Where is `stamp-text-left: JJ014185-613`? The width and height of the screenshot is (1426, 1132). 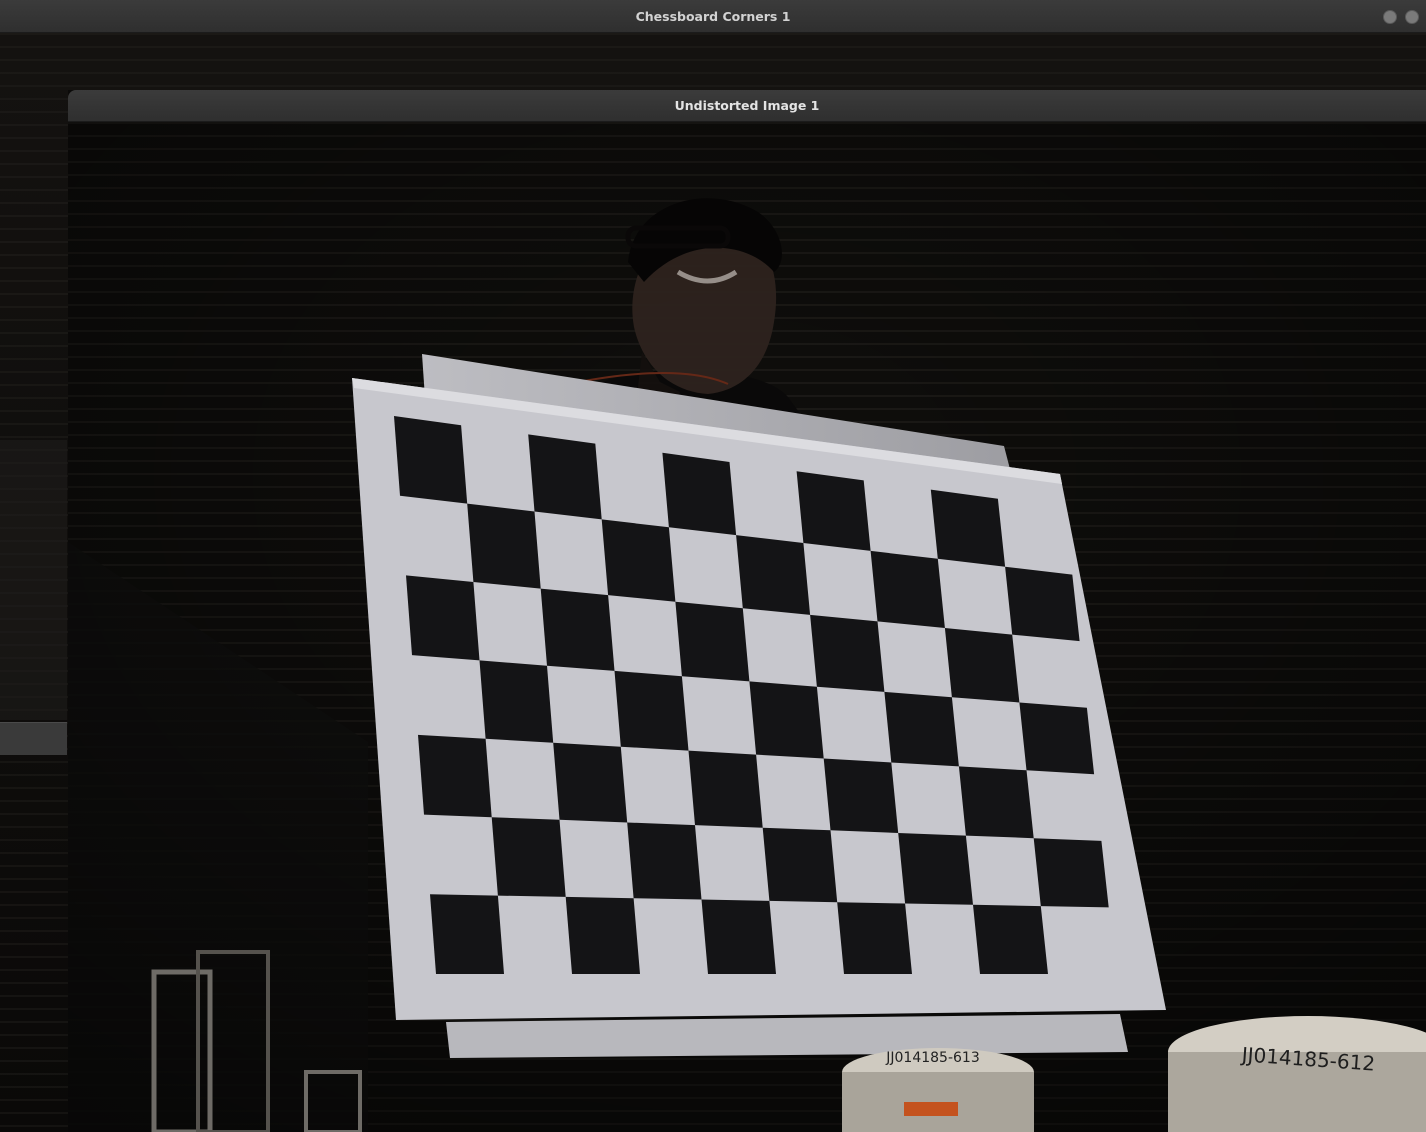
stamp-text-left: JJ014185-613 is located at coordinates (932, 1058).